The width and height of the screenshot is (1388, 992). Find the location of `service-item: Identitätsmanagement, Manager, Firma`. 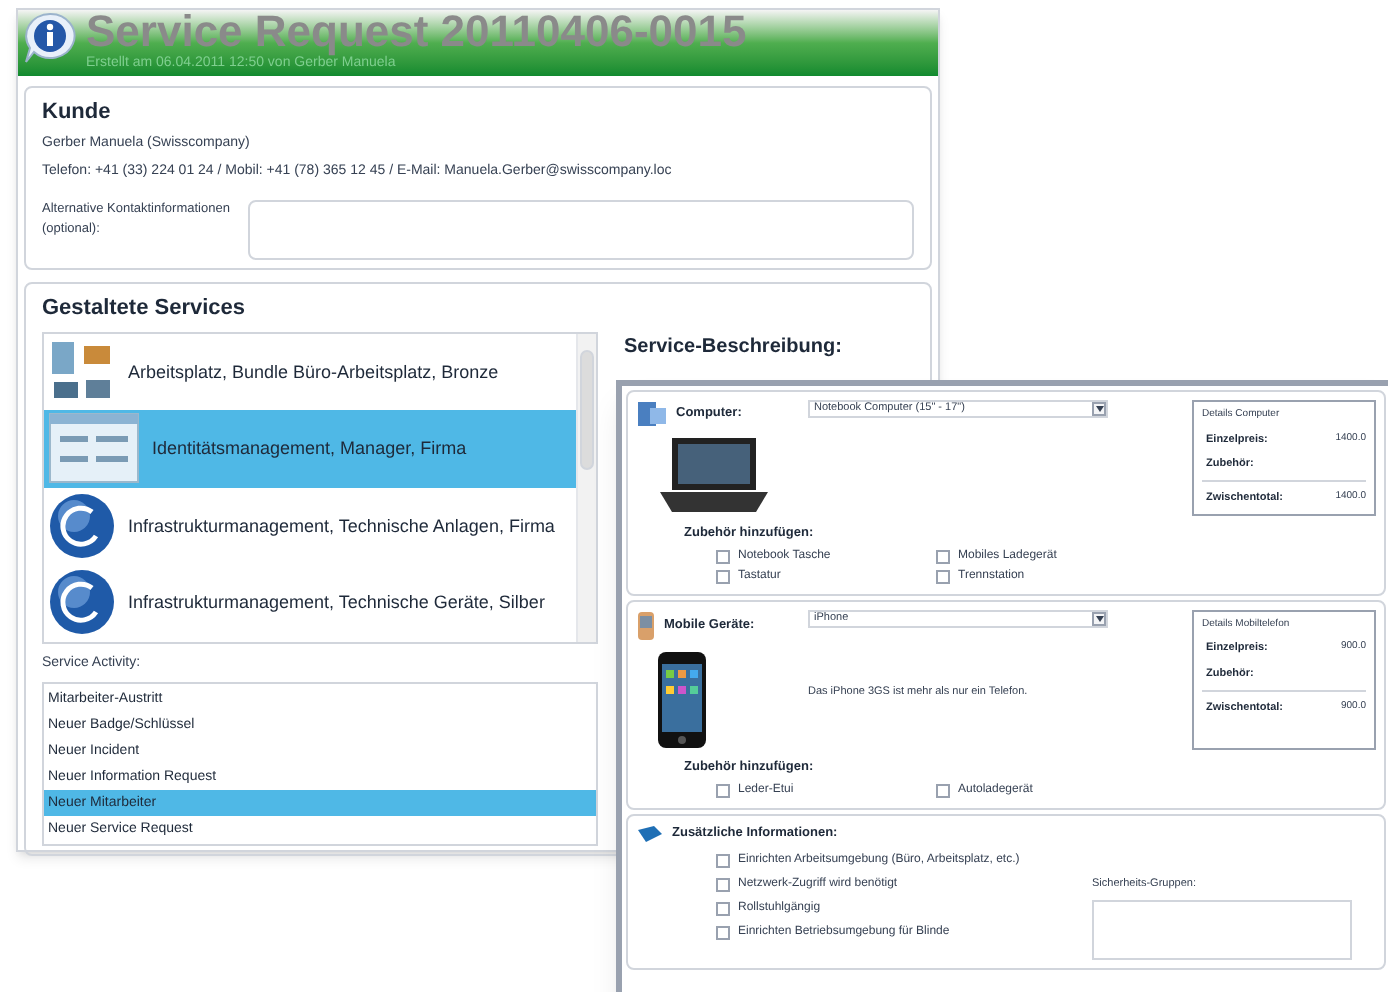

service-item: Identitätsmanagement, Manager, Firma is located at coordinates (310, 448).